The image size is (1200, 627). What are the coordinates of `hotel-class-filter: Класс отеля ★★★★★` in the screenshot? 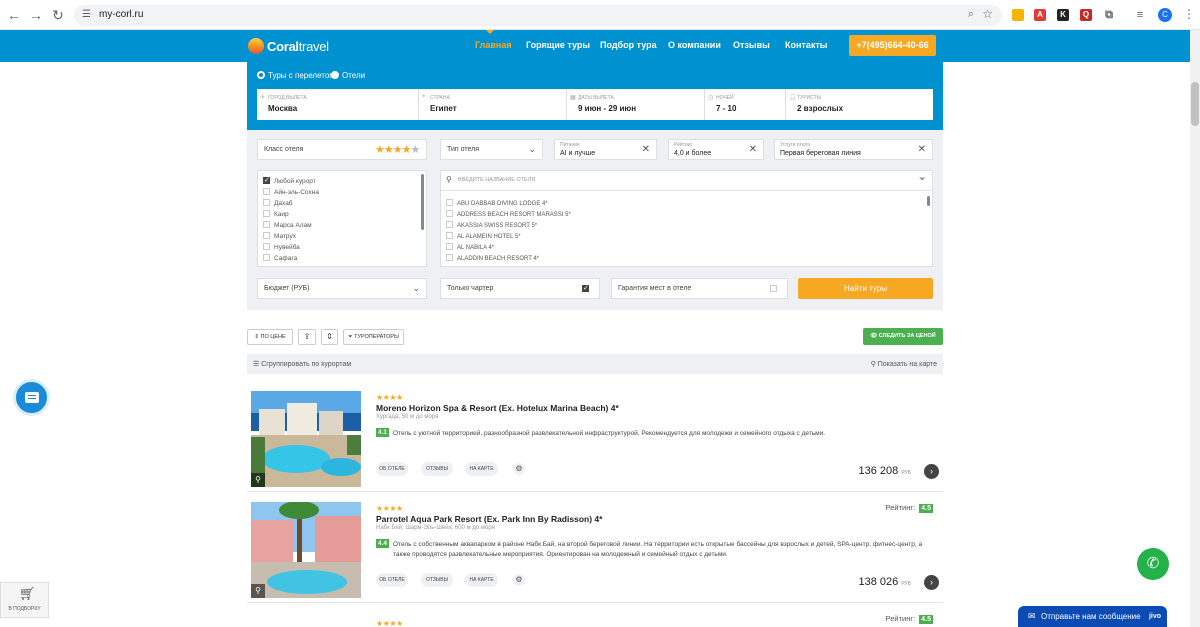 It's located at (342, 149).